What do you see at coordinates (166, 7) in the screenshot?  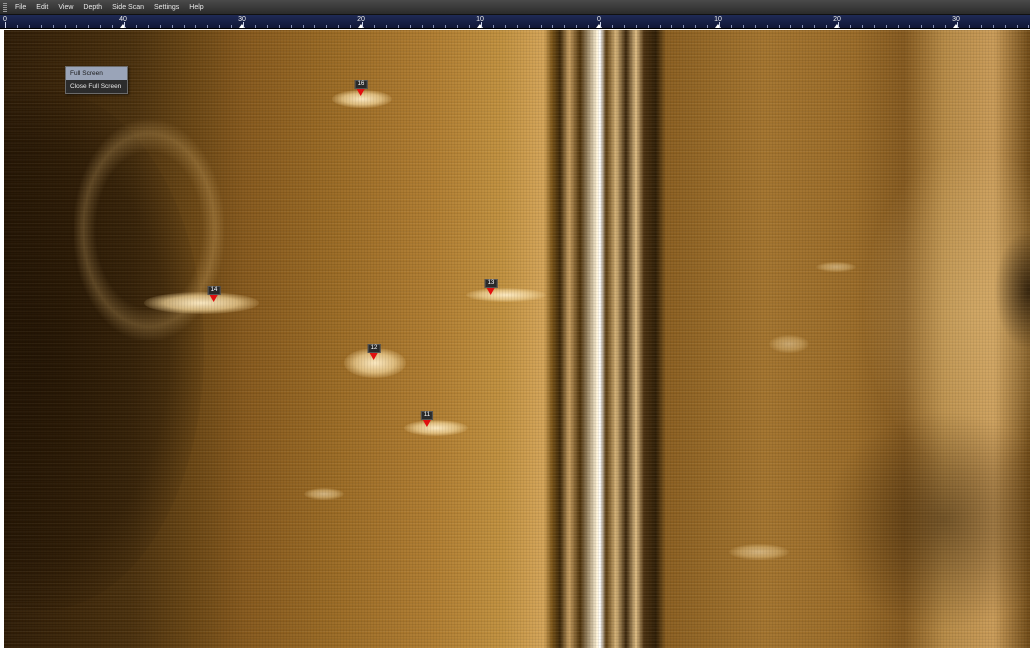 I see `menu-settings: Settings` at bounding box center [166, 7].